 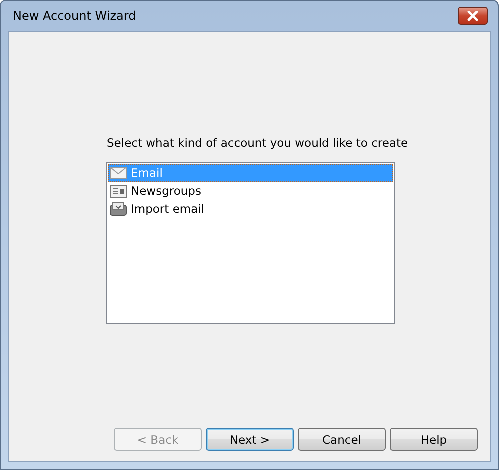 What do you see at coordinates (118, 173) in the screenshot?
I see `envelope-icon` at bounding box center [118, 173].